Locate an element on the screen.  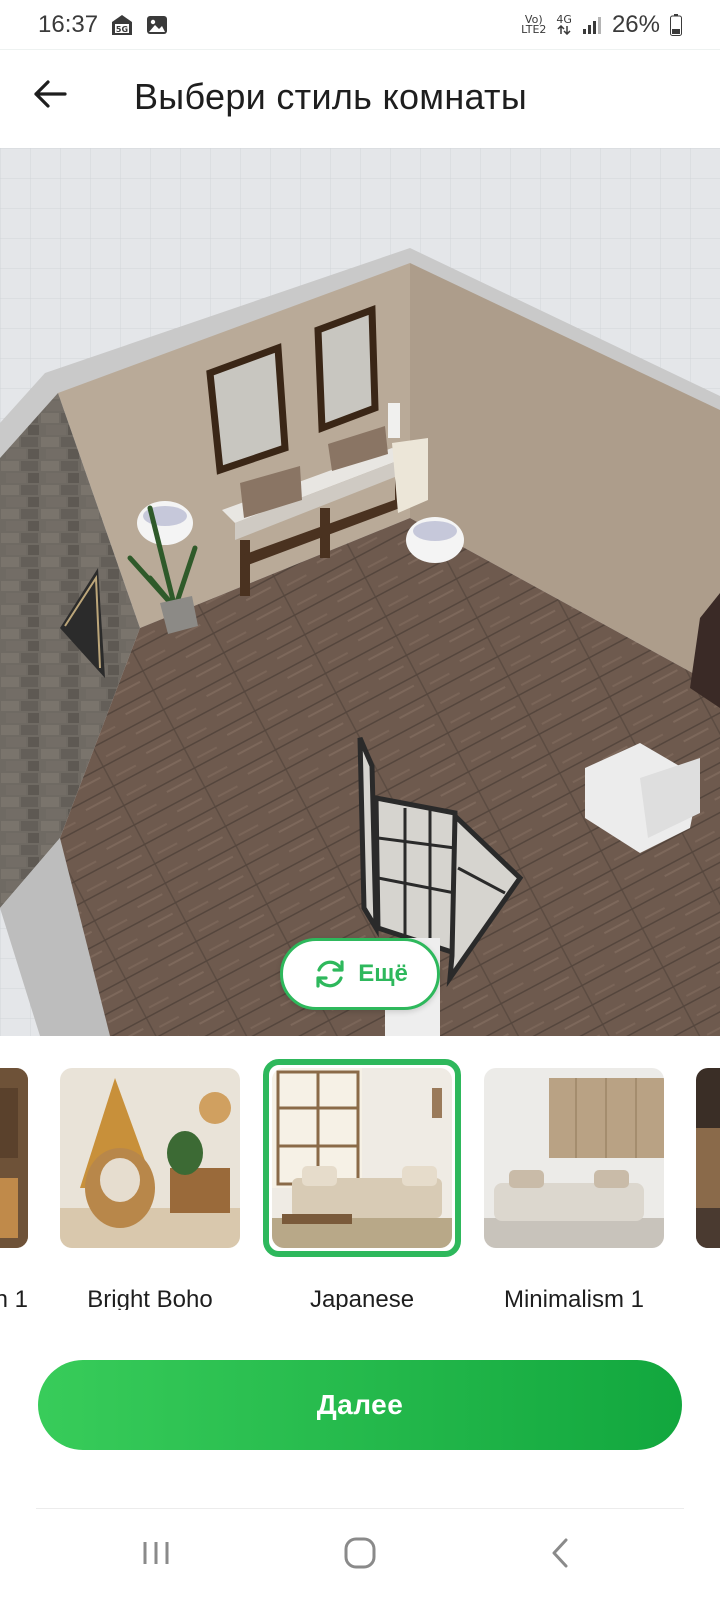
back-nav-button is located at coordinates (560, 1555).